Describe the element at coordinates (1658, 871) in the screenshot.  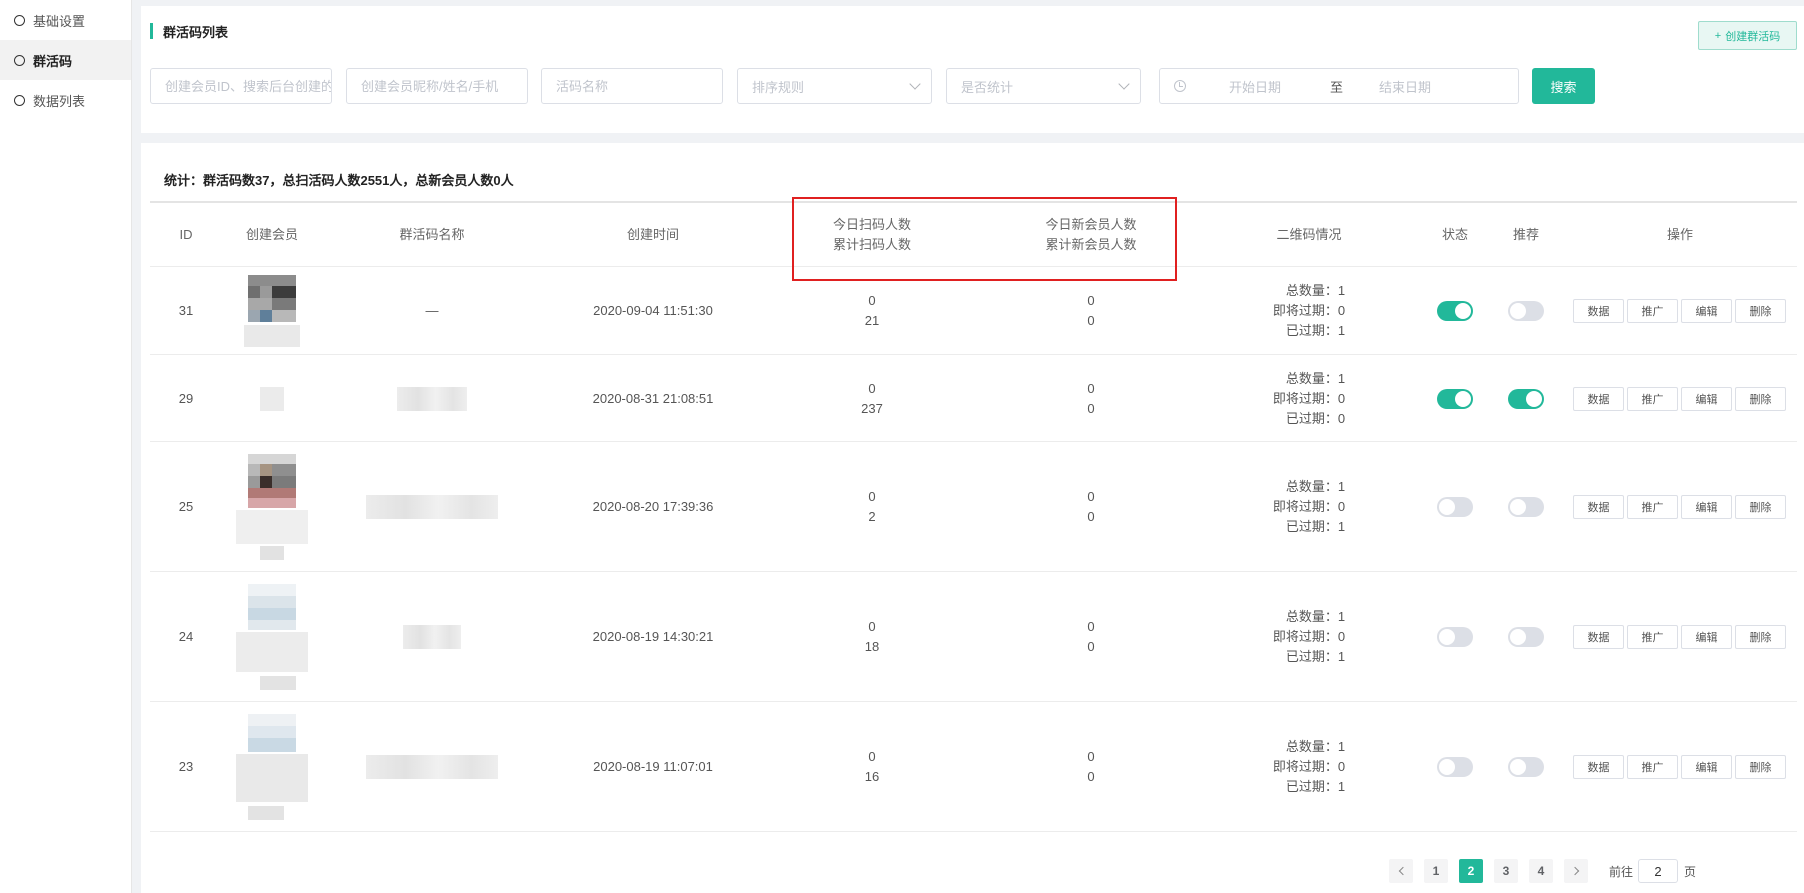
I see `goto-page-input: 2` at that location.